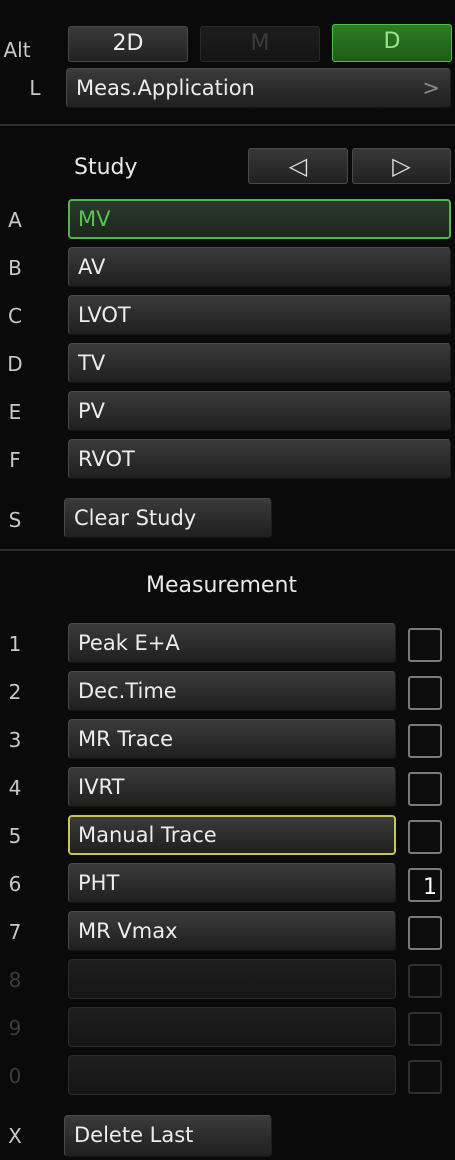  What do you see at coordinates (232, 835) in the screenshot?
I see `meas-item-manual-trace: Manual Trace` at bounding box center [232, 835].